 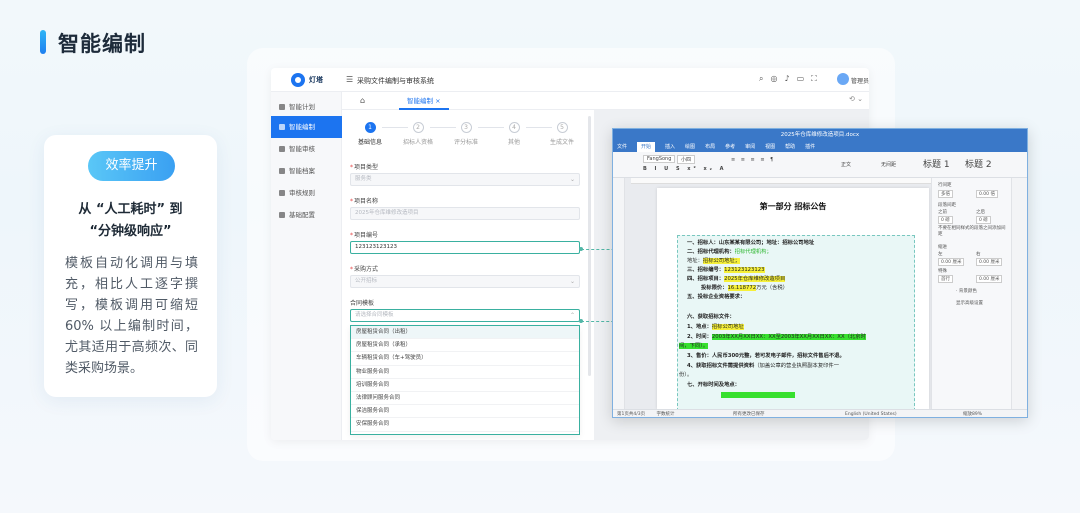 What do you see at coordinates (581, 321) in the screenshot?
I see `connector-dot` at bounding box center [581, 321].